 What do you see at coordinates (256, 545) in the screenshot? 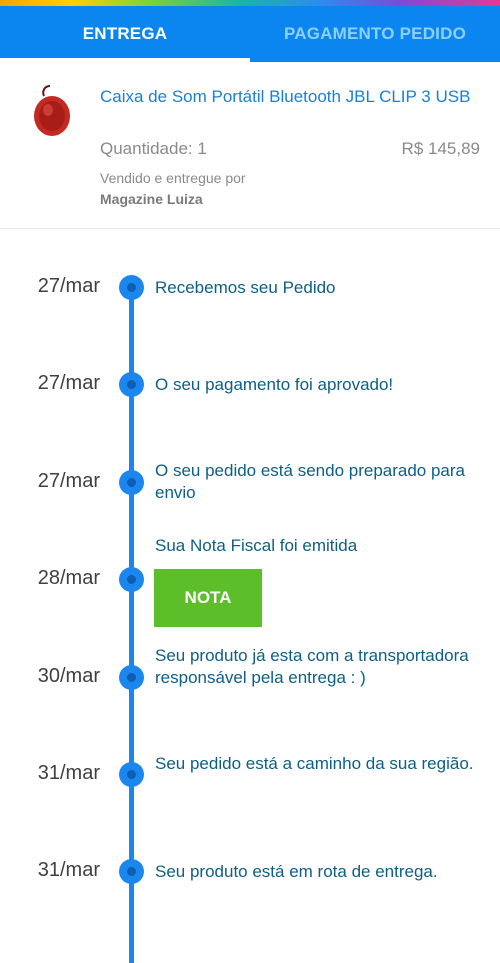
I see `event-text: Sua Nota Fiscal foi emitida` at bounding box center [256, 545].